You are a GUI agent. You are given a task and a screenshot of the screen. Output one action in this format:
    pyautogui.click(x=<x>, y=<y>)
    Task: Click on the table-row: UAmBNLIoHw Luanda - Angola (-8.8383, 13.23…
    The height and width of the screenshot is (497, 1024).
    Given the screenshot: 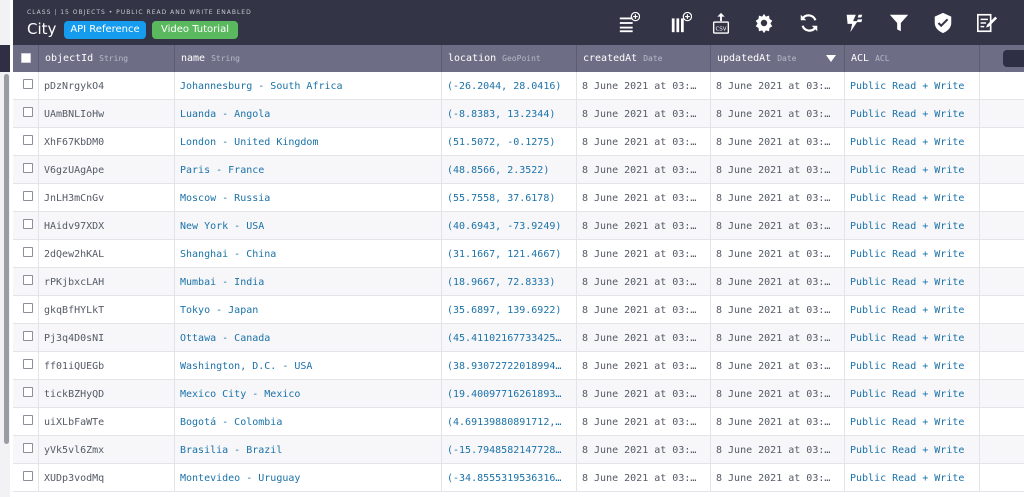 What is the action you would take?
    pyautogui.click(x=518, y=114)
    